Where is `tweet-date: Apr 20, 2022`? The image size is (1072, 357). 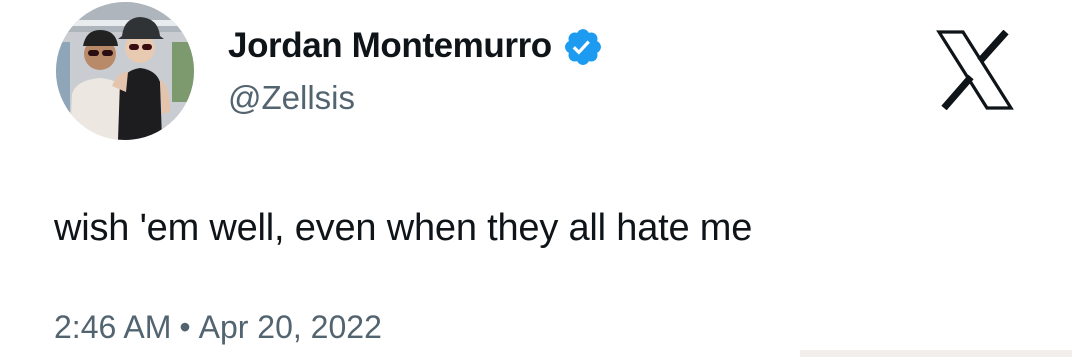 tweet-date: Apr 20, 2022 is located at coordinates (290, 327).